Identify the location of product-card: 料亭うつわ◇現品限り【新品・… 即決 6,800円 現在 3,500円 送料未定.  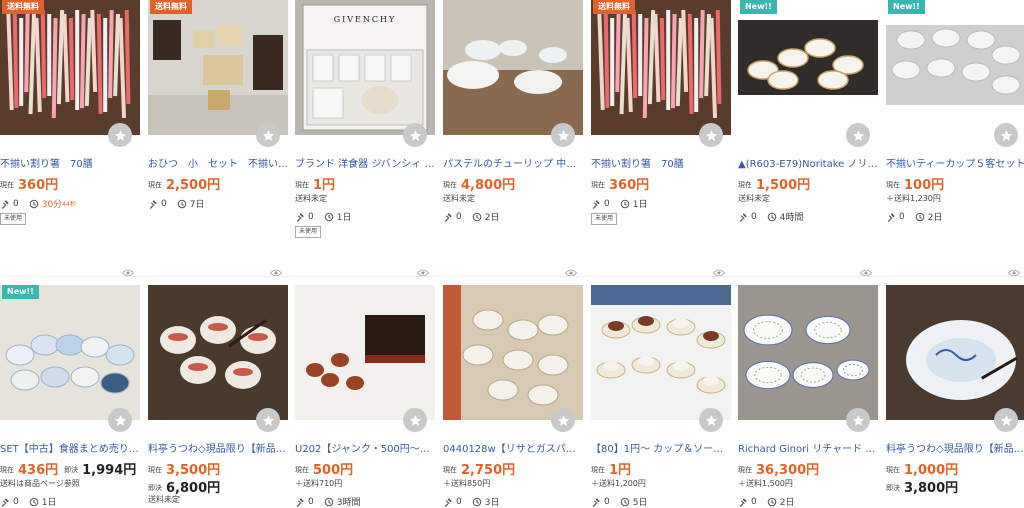
(218, 396).